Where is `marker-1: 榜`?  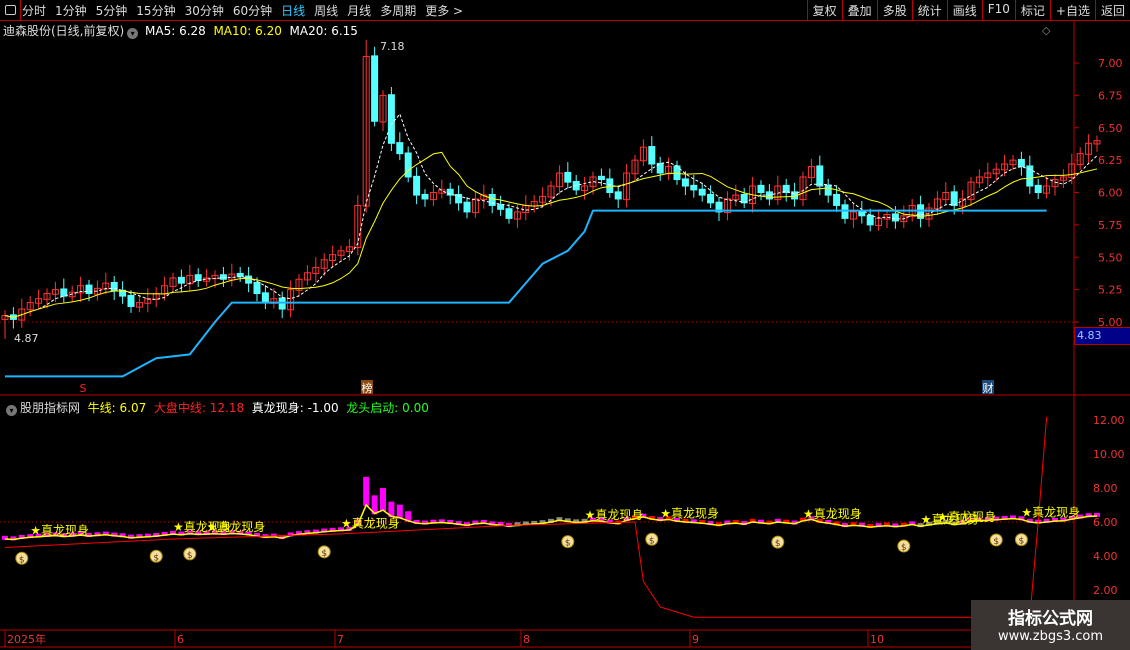 marker-1: 榜 is located at coordinates (367, 388).